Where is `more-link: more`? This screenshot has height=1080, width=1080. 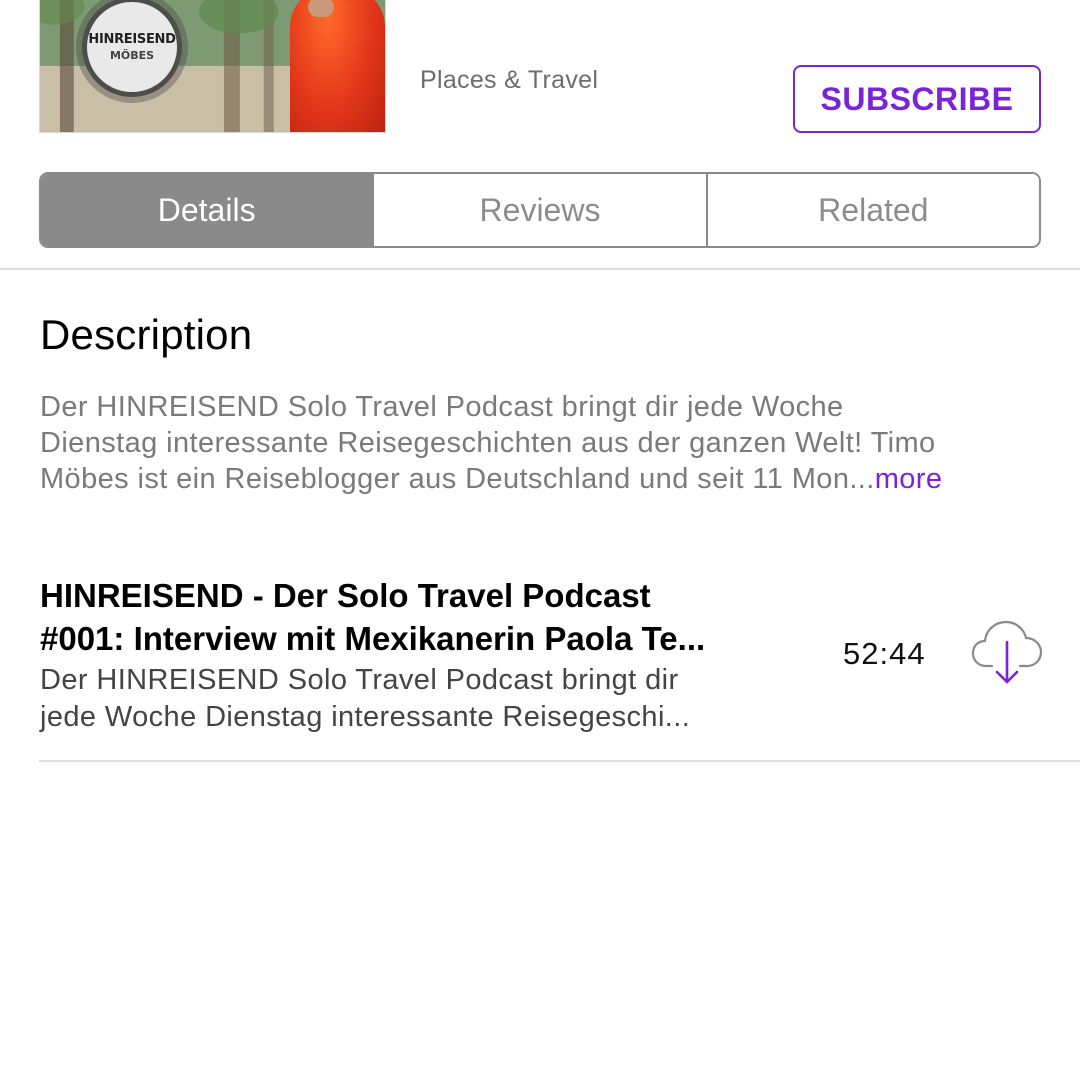 more-link: more is located at coordinates (909, 479).